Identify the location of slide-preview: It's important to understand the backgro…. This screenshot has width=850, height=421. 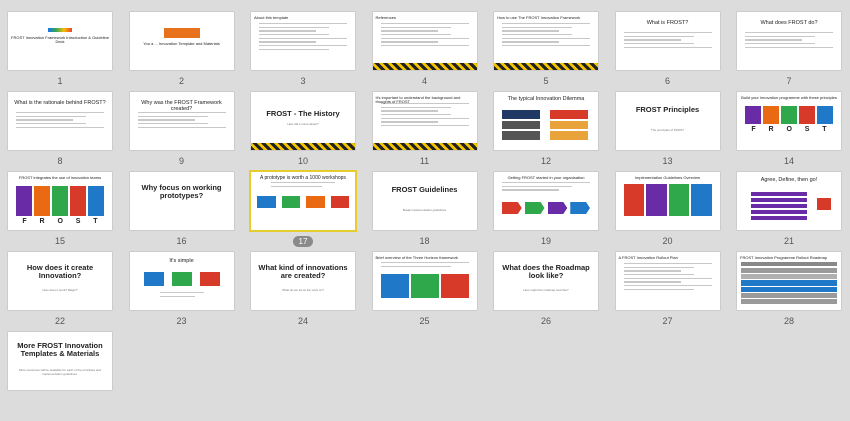
(424, 121).